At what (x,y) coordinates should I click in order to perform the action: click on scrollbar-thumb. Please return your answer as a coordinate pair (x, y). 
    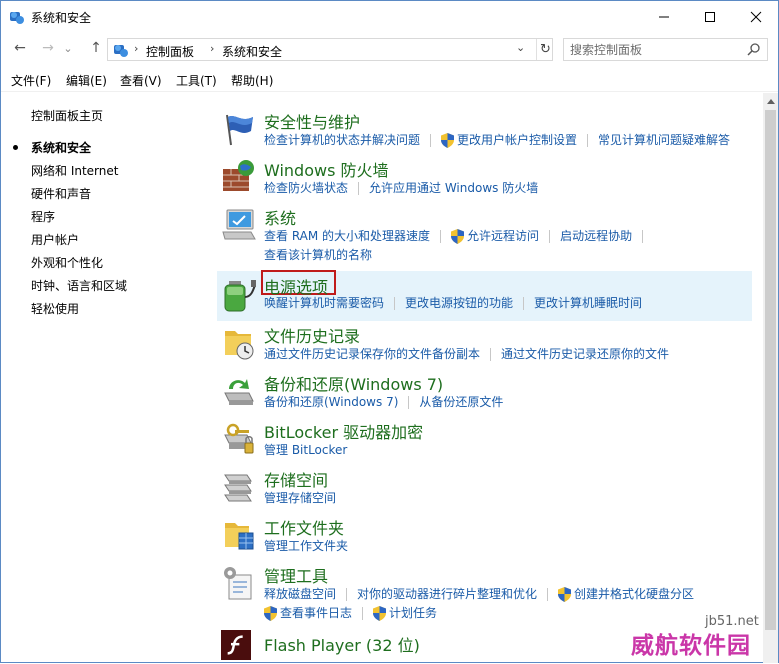
    Looking at the image, I should click on (770, 370).